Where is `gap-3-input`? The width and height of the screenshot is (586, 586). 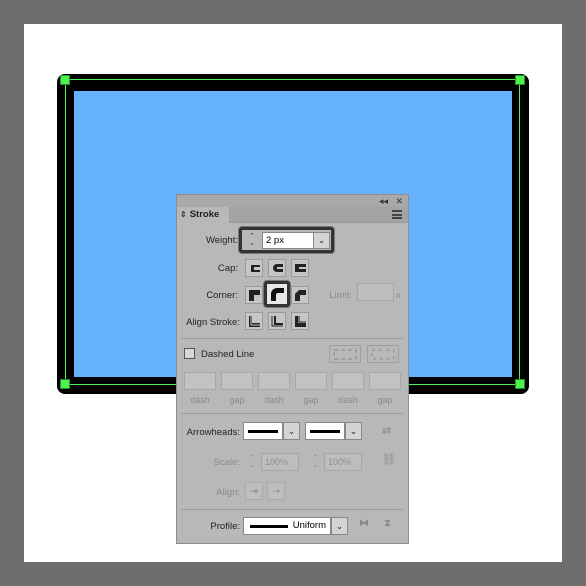
gap-3-input is located at coordinates (385, 381).